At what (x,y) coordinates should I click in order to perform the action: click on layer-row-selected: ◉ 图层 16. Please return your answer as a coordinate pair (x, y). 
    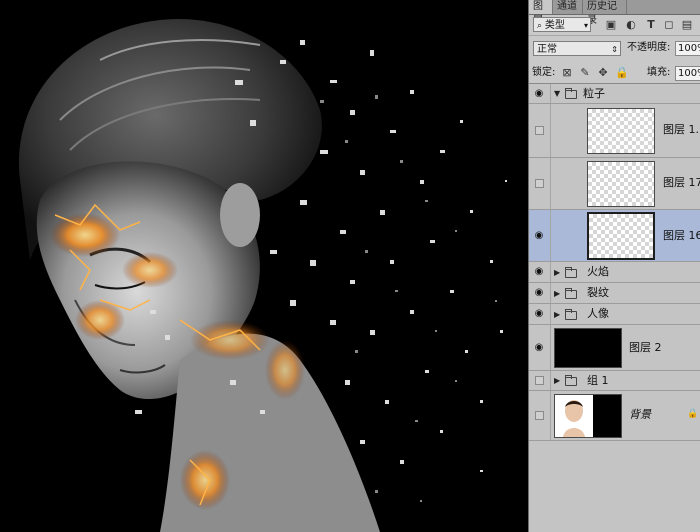
    Looking at the image, I should click on (614, 236).